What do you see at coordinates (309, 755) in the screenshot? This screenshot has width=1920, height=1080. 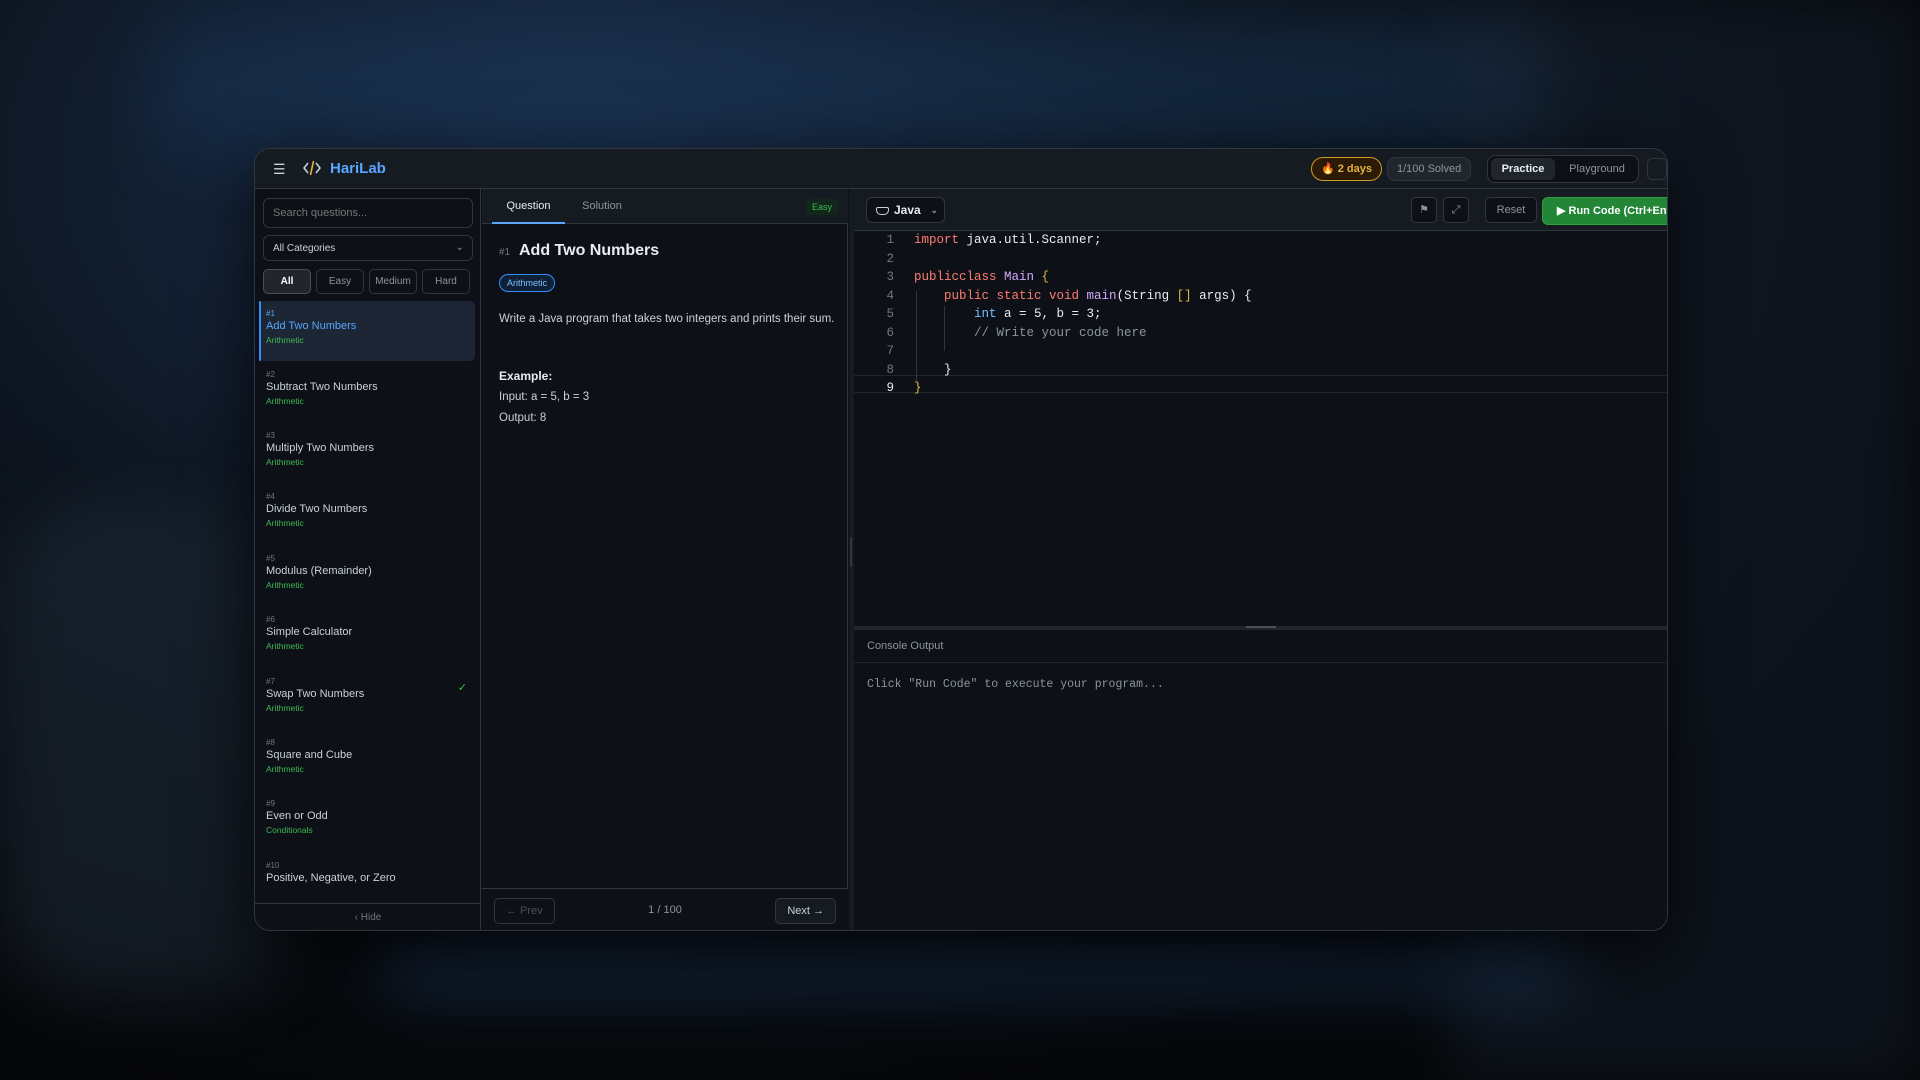 I see `question-title: Square and Cube` at bounding box center [309, 755].